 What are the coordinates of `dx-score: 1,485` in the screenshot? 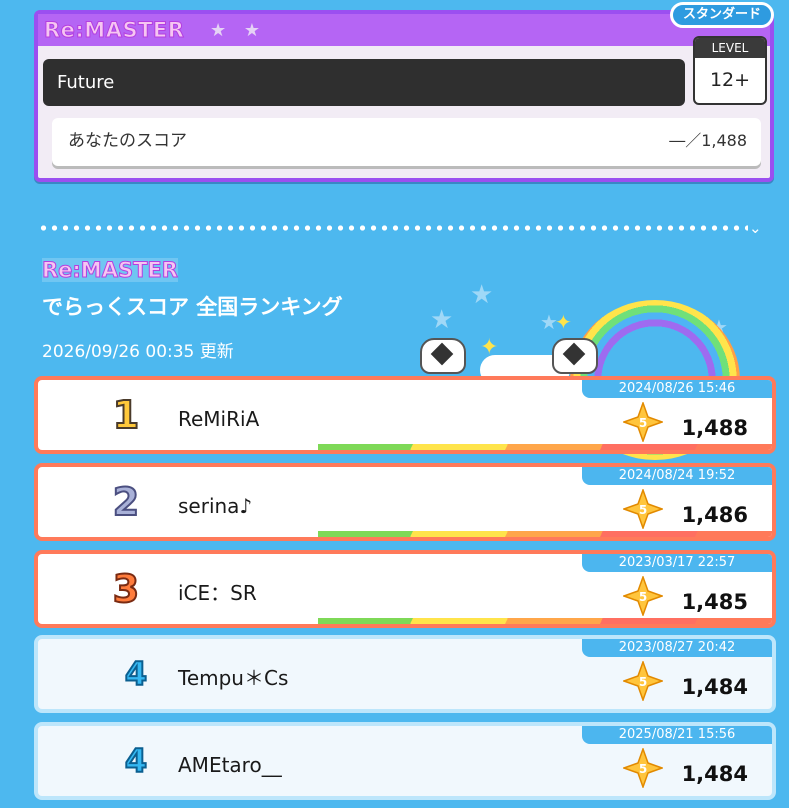 It's located at (714, 602).